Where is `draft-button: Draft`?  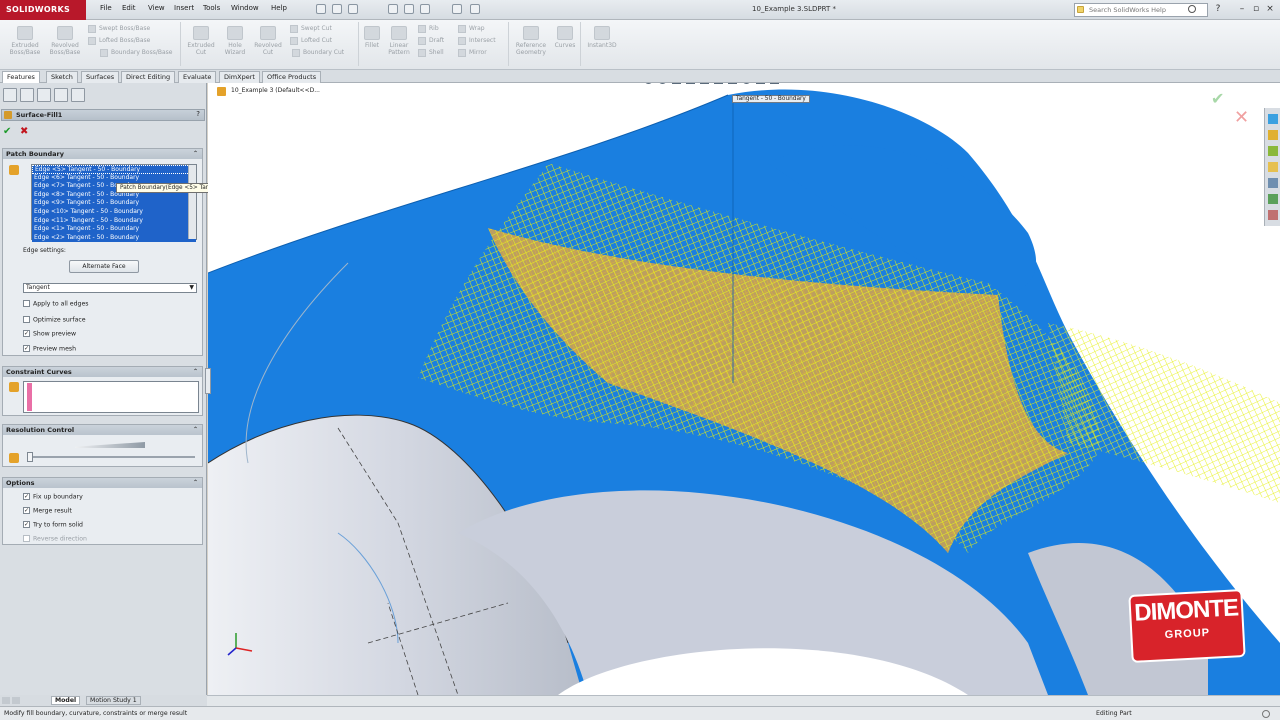 draft-button: Draft is located at coordinates (436, 42).